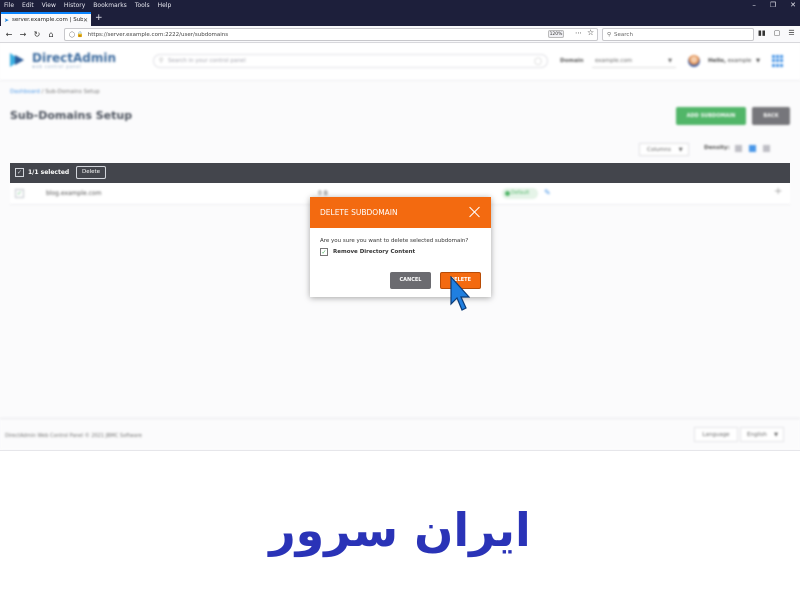  Describe the element at coordinates (99, 18) in the screenshot. I see `new-tab-icon: +` at that location.